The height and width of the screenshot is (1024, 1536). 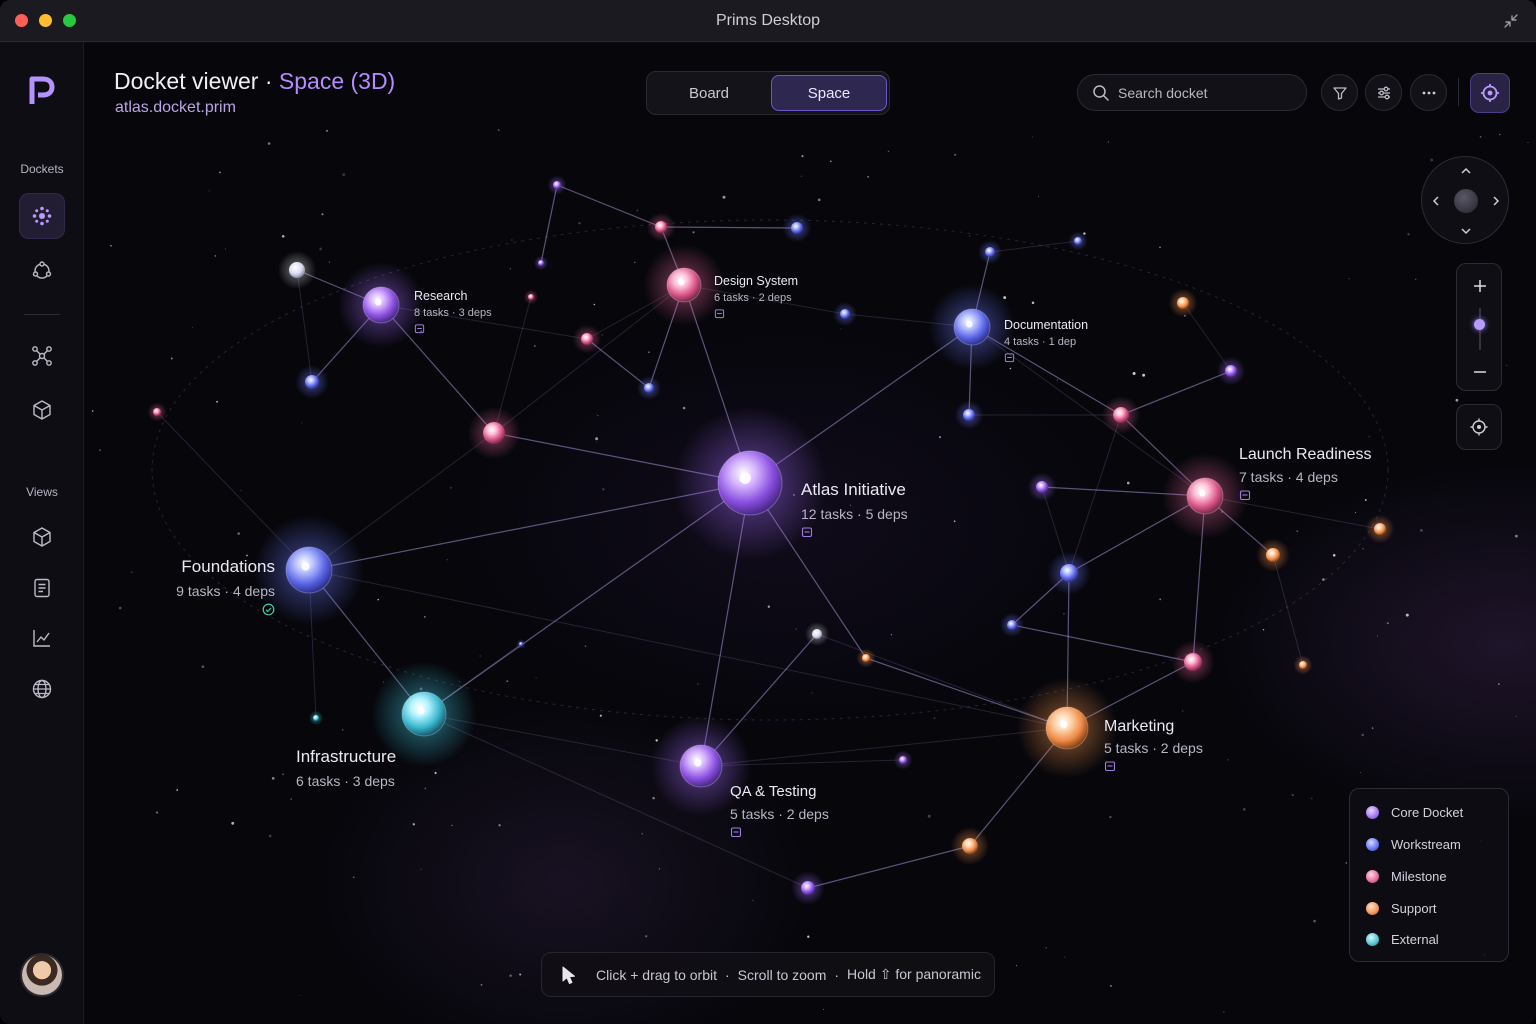 What do you see at coordinates (1466, 171) in the screenshot?
I see `chevron-up-icon` at bounding box center [1466, 171].